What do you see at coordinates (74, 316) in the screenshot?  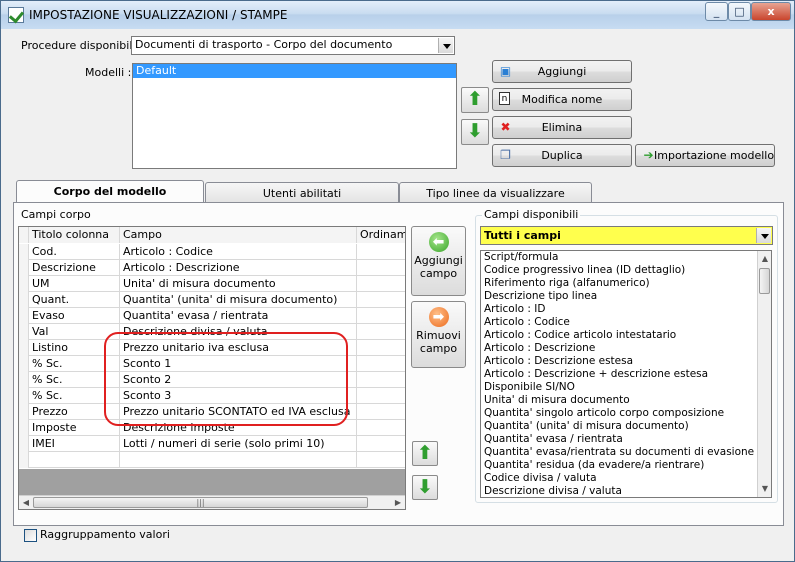 I see `cell-title: Evaso` at bounding box center [74, 316].